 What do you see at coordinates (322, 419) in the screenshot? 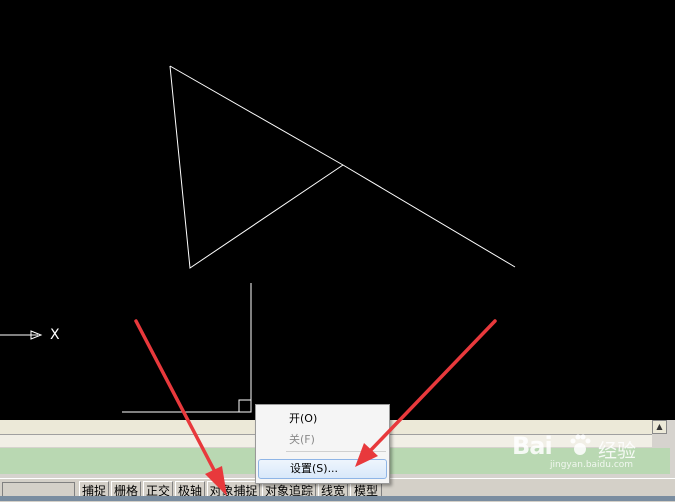
I see `menu-item-on: 开(O)` at bounding box center [322, 419].